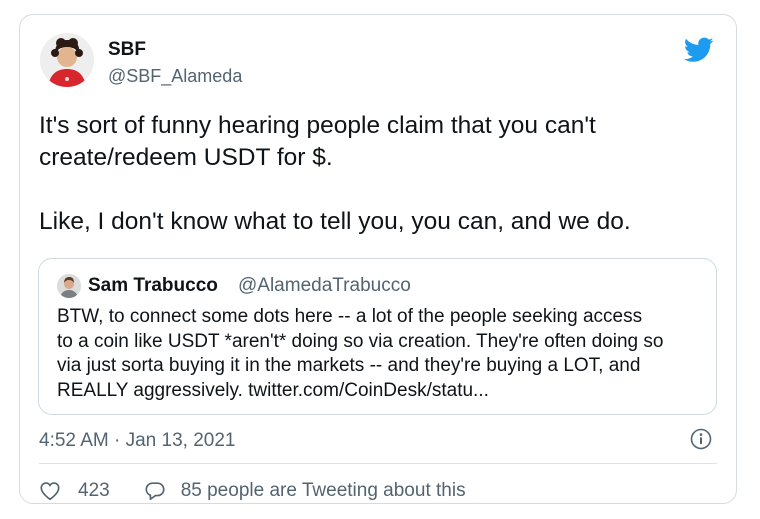  I want to click on like-count: 423, so click(94, 491).